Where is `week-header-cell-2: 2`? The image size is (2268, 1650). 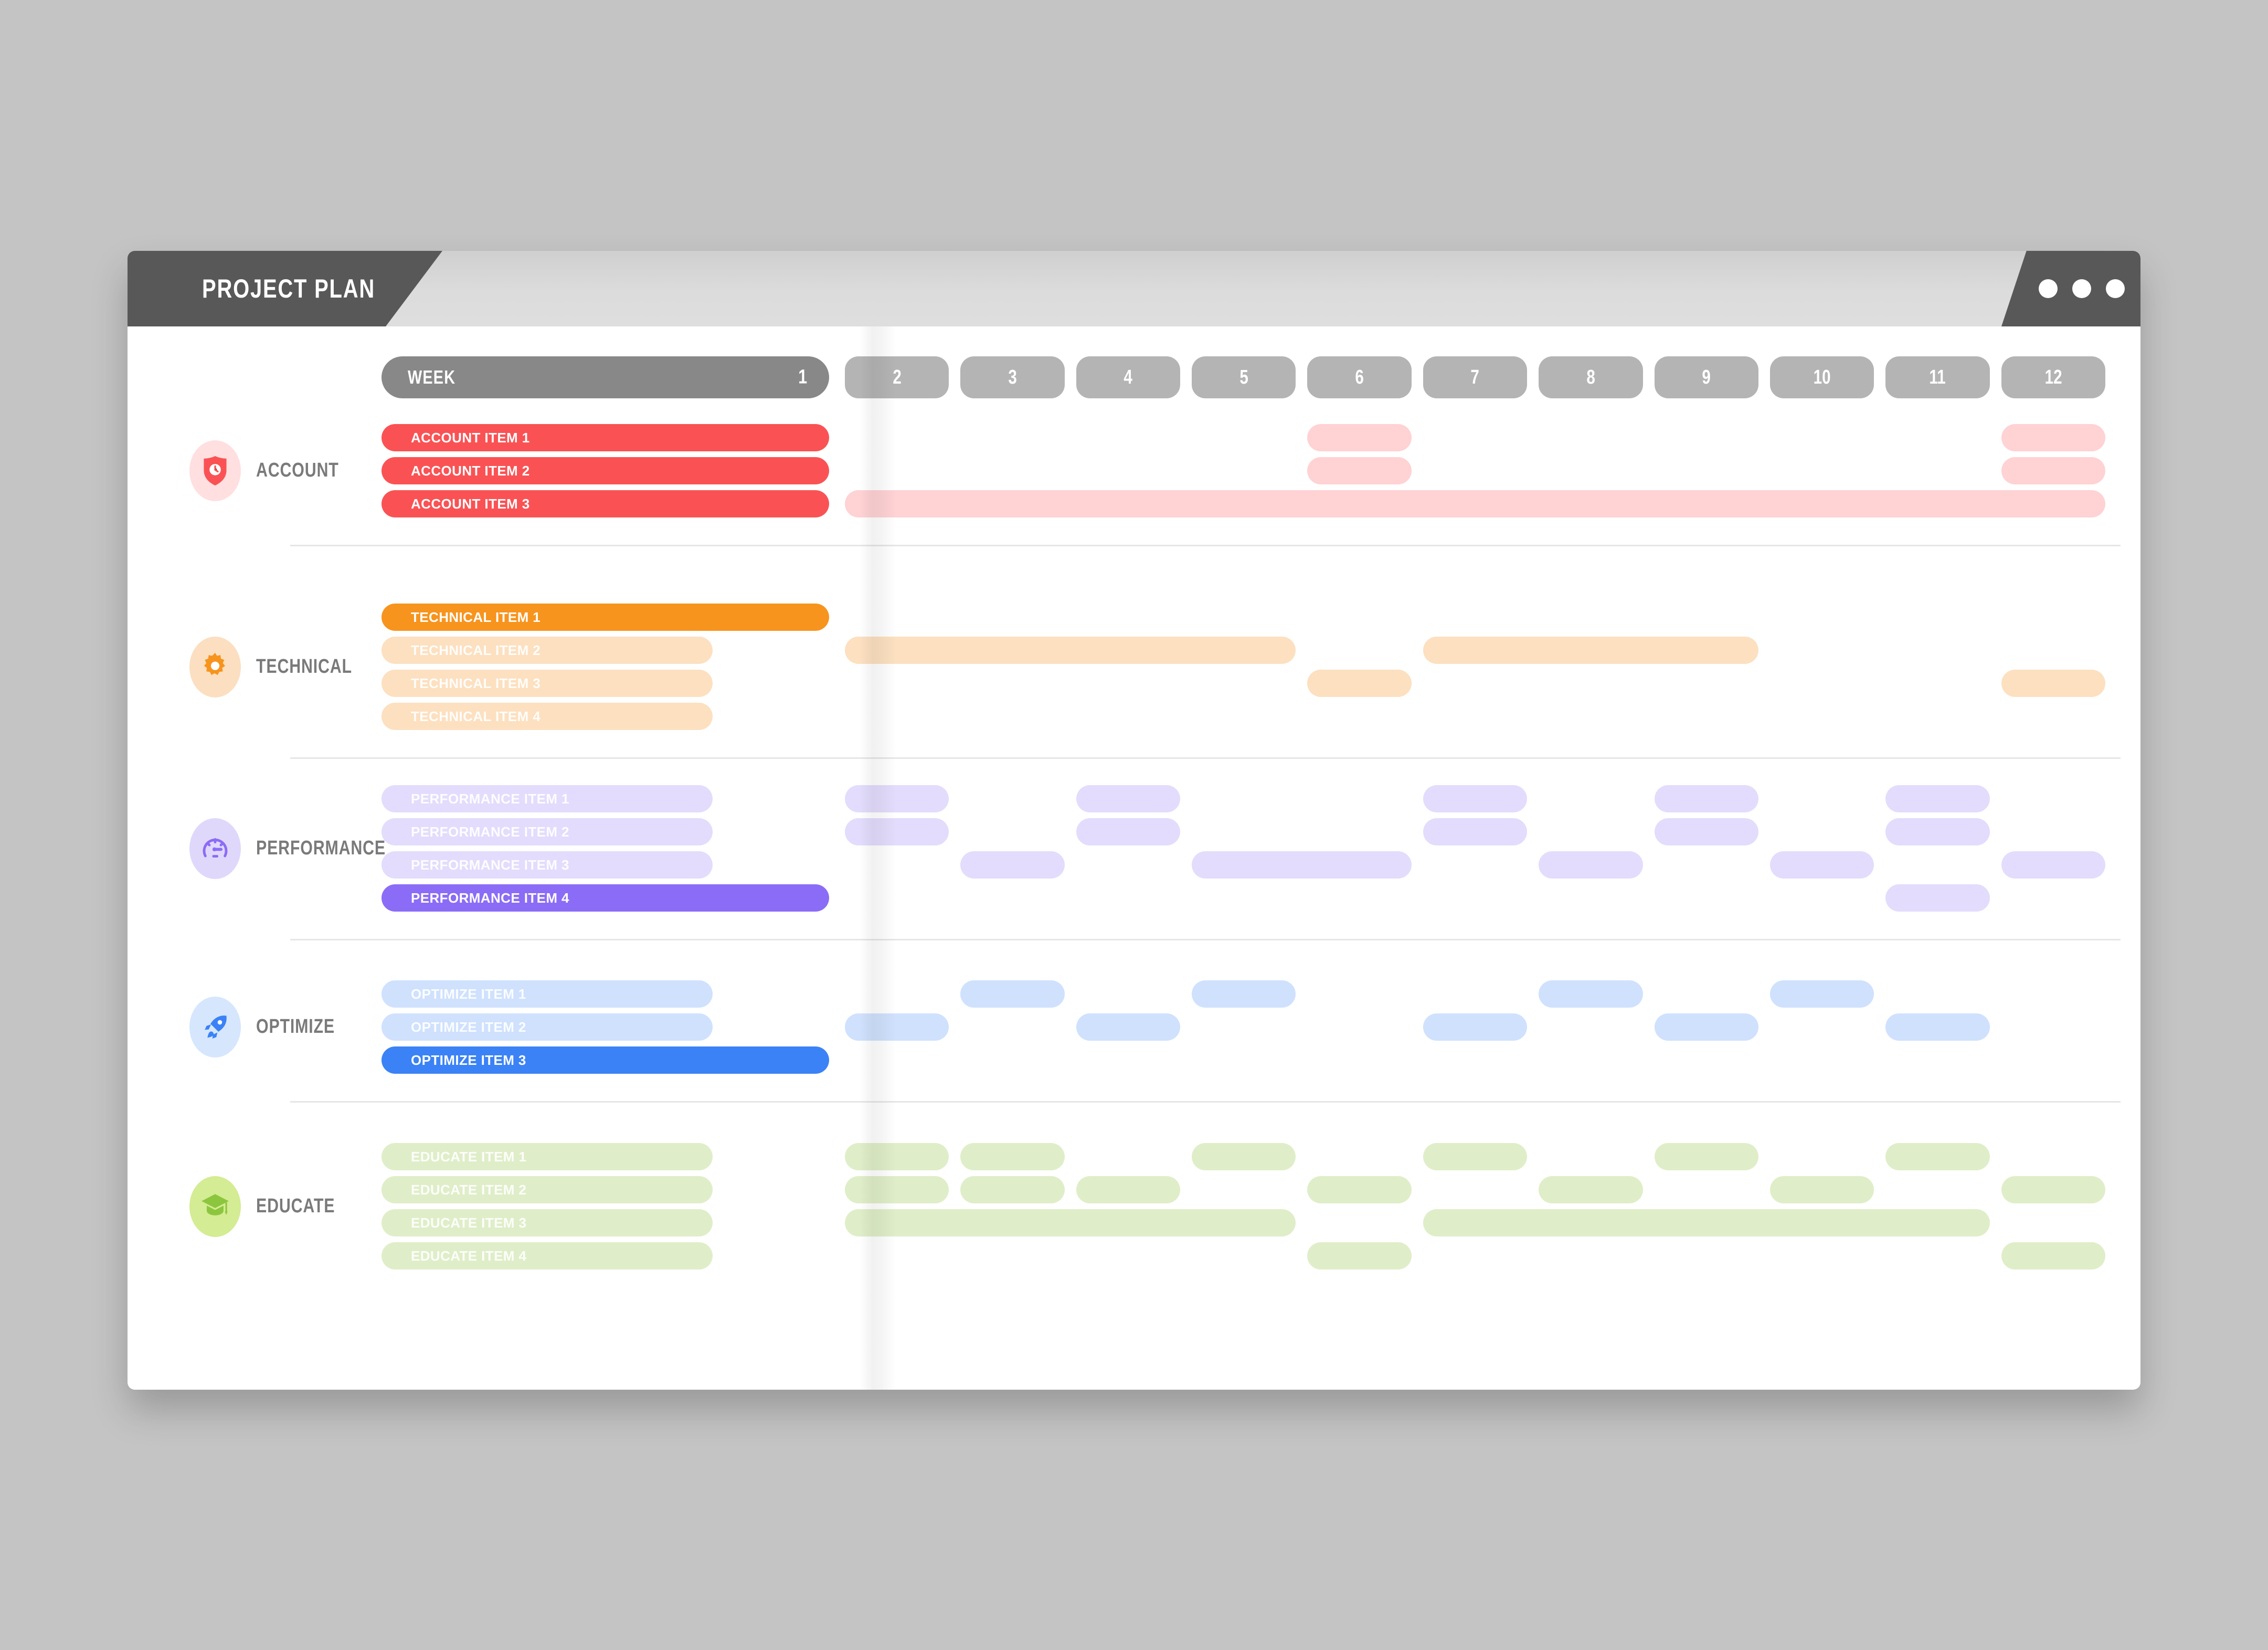 week-header-cell-2: 2 is located at coordinates (897, 377).